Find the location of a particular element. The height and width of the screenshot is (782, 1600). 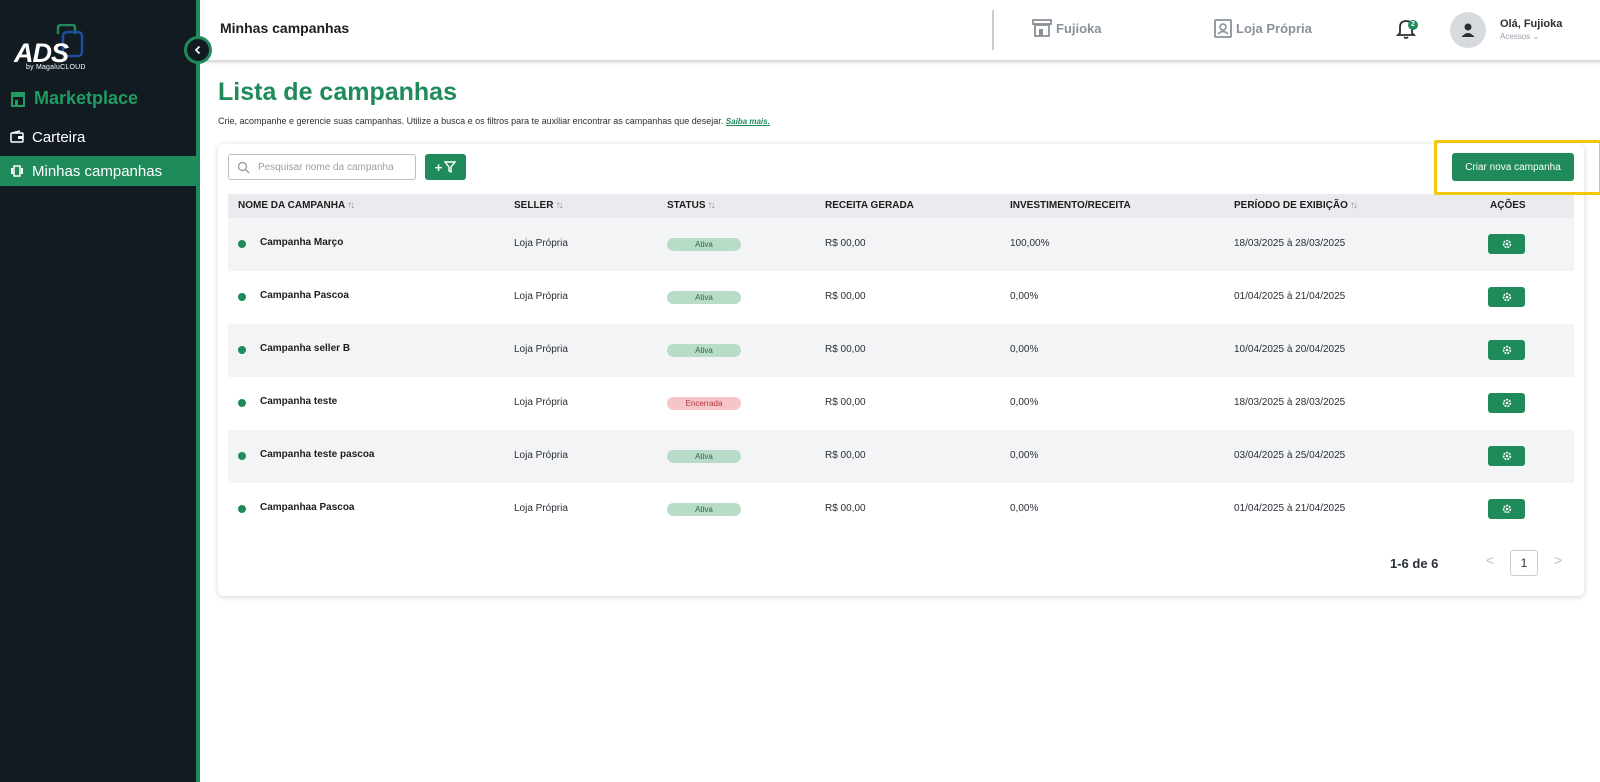

column-header-nome: NOME DA CAMPANHA ↑↓ is located at coordinates (296, 205).